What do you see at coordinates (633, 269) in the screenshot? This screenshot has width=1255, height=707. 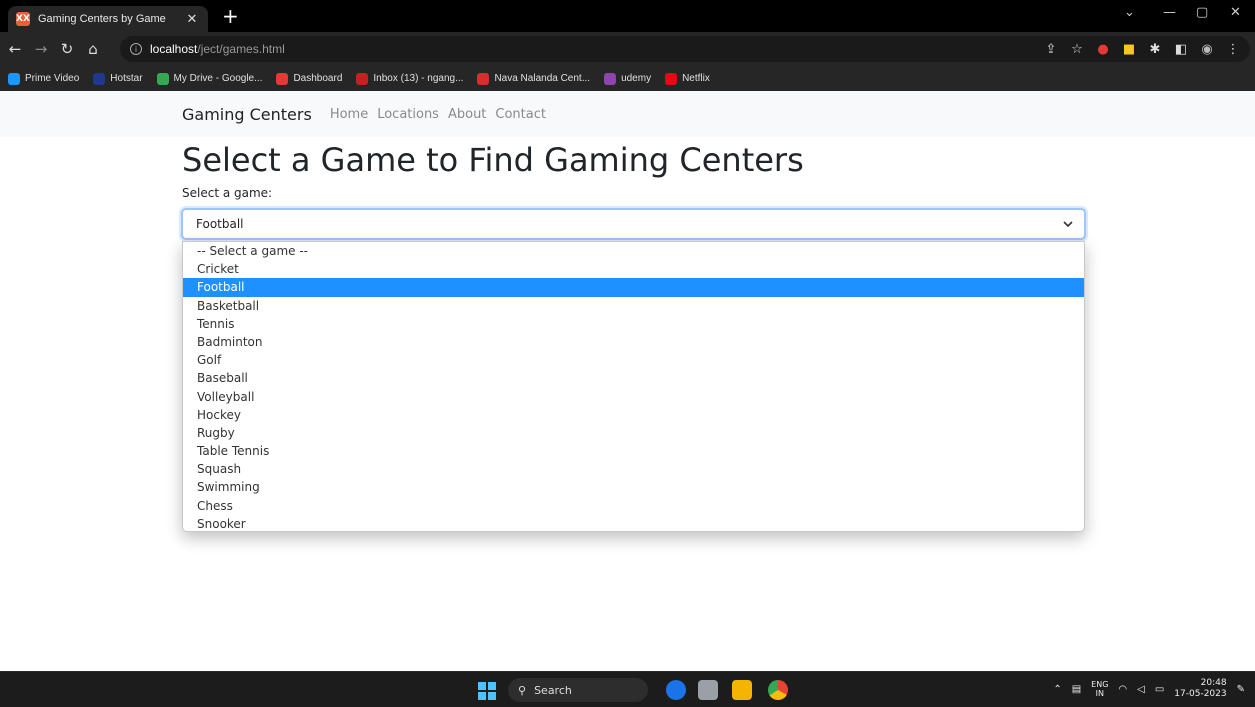 I see `game-option: Cricket` at bounding box center [633, 269].